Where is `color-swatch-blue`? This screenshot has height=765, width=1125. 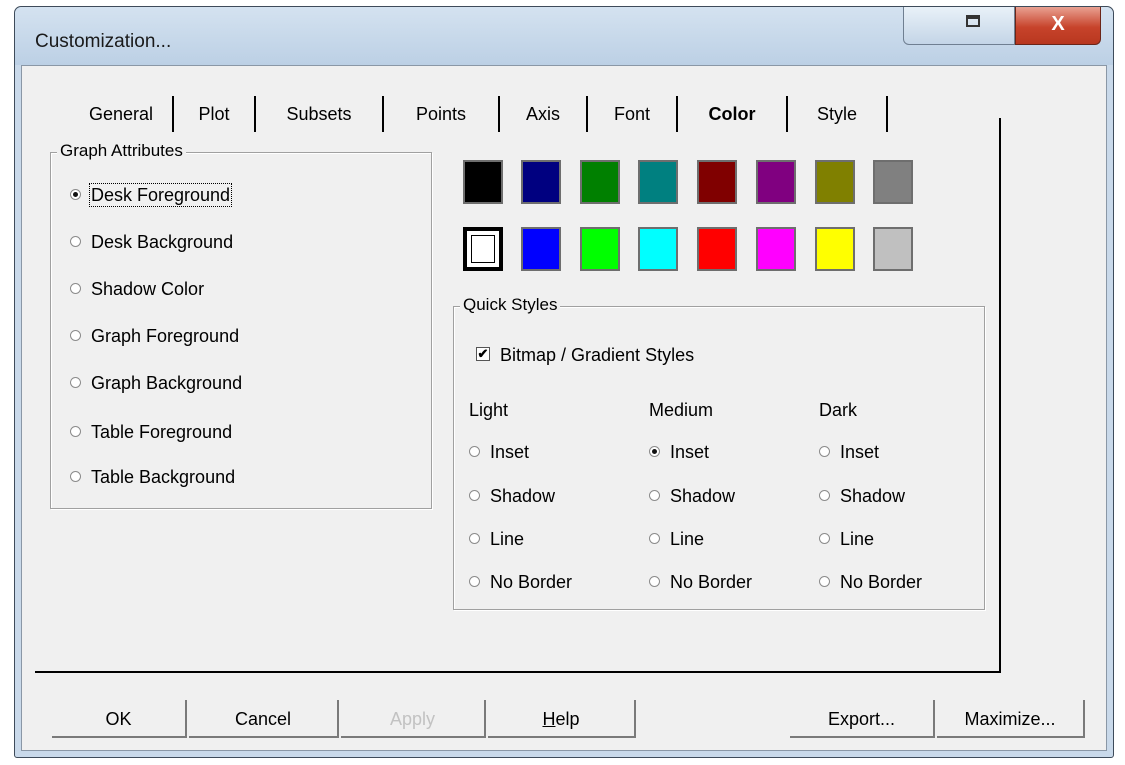 color-swatch-blue is located at coordinates (541, 249).